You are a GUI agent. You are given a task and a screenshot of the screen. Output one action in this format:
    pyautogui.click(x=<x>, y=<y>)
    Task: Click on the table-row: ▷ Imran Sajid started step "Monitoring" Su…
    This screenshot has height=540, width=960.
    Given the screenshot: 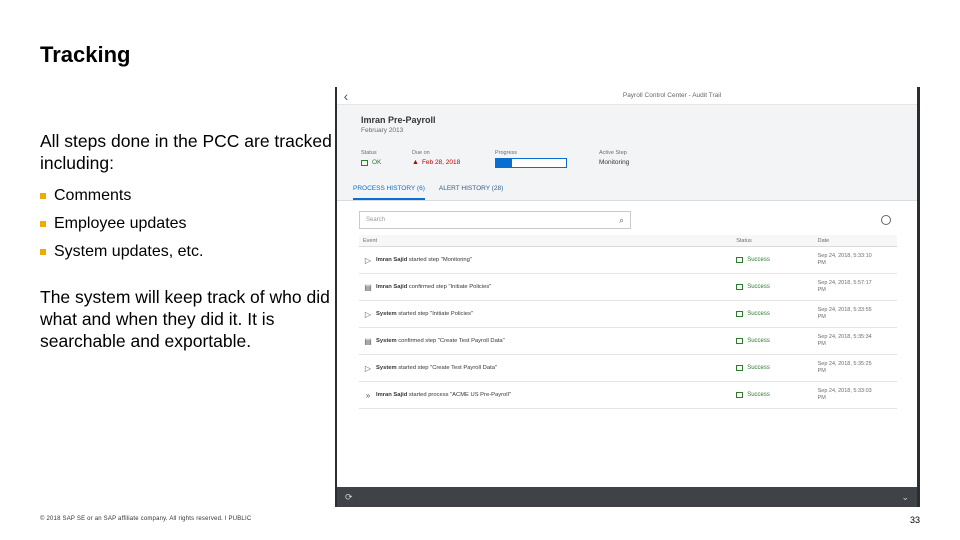 What is the action you would take?
    pyautogui.click(x=628, y=260)
    